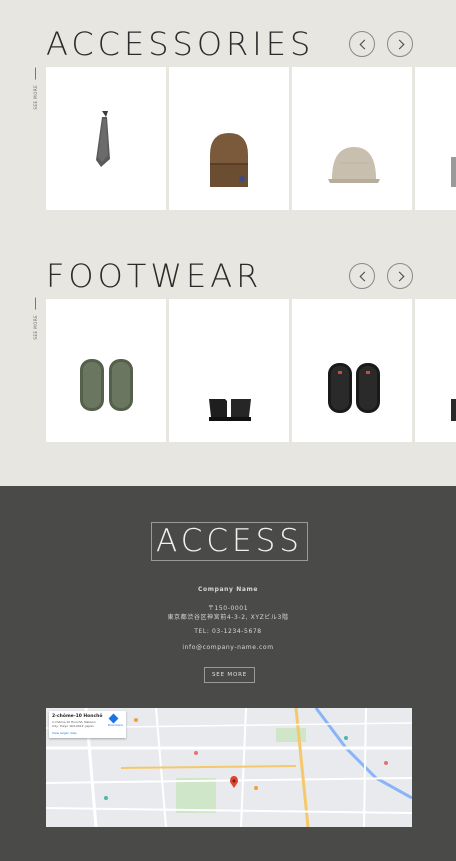 The image size is (456, 861). I want to click on email-link: info@company-name.com, so click(228, 647).